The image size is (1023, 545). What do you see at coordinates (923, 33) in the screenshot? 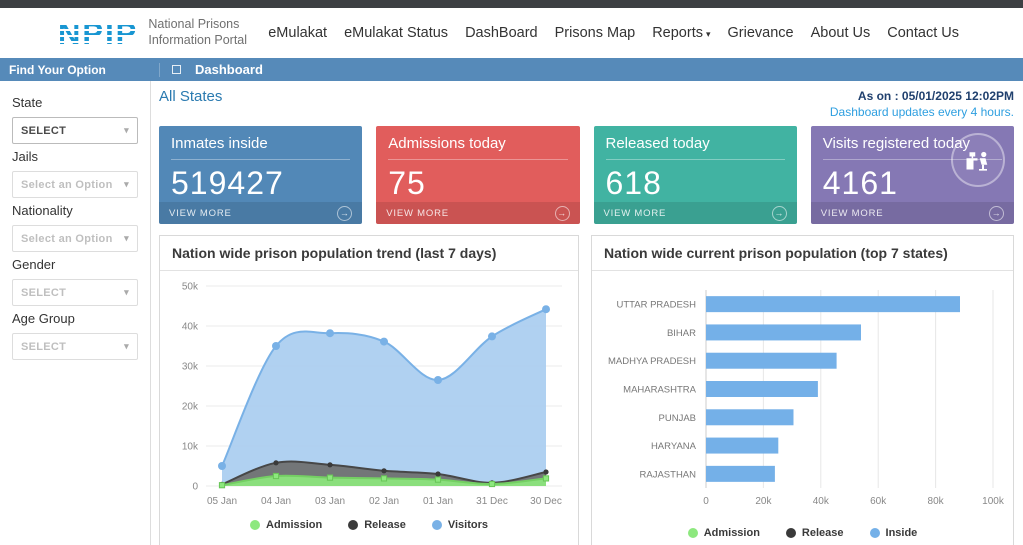
I see `nav-contact-us: Contact Us` at bounding box center [923, 33].